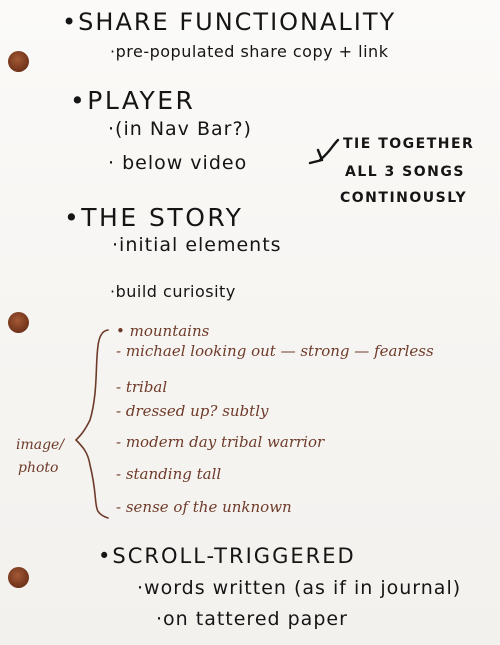 The width and height of the screenshot is (500, 645). Describe the element at coordinates (142, 387) in the screenshot. I see `story-sub-item: - tribal` at that location.